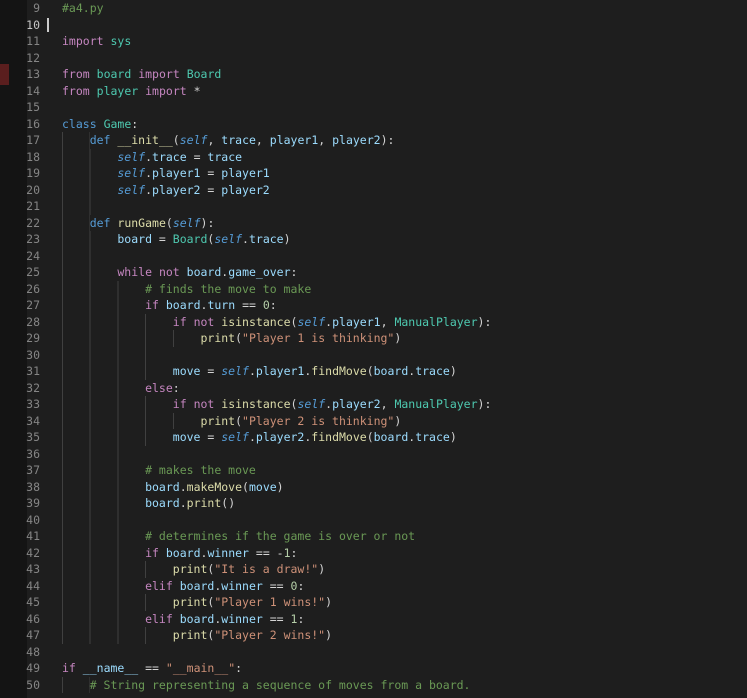 The height and width of the screenshot is (698, 747). I want to click on code-line-text: print("Player 2 wins!"), so click(186, 635).